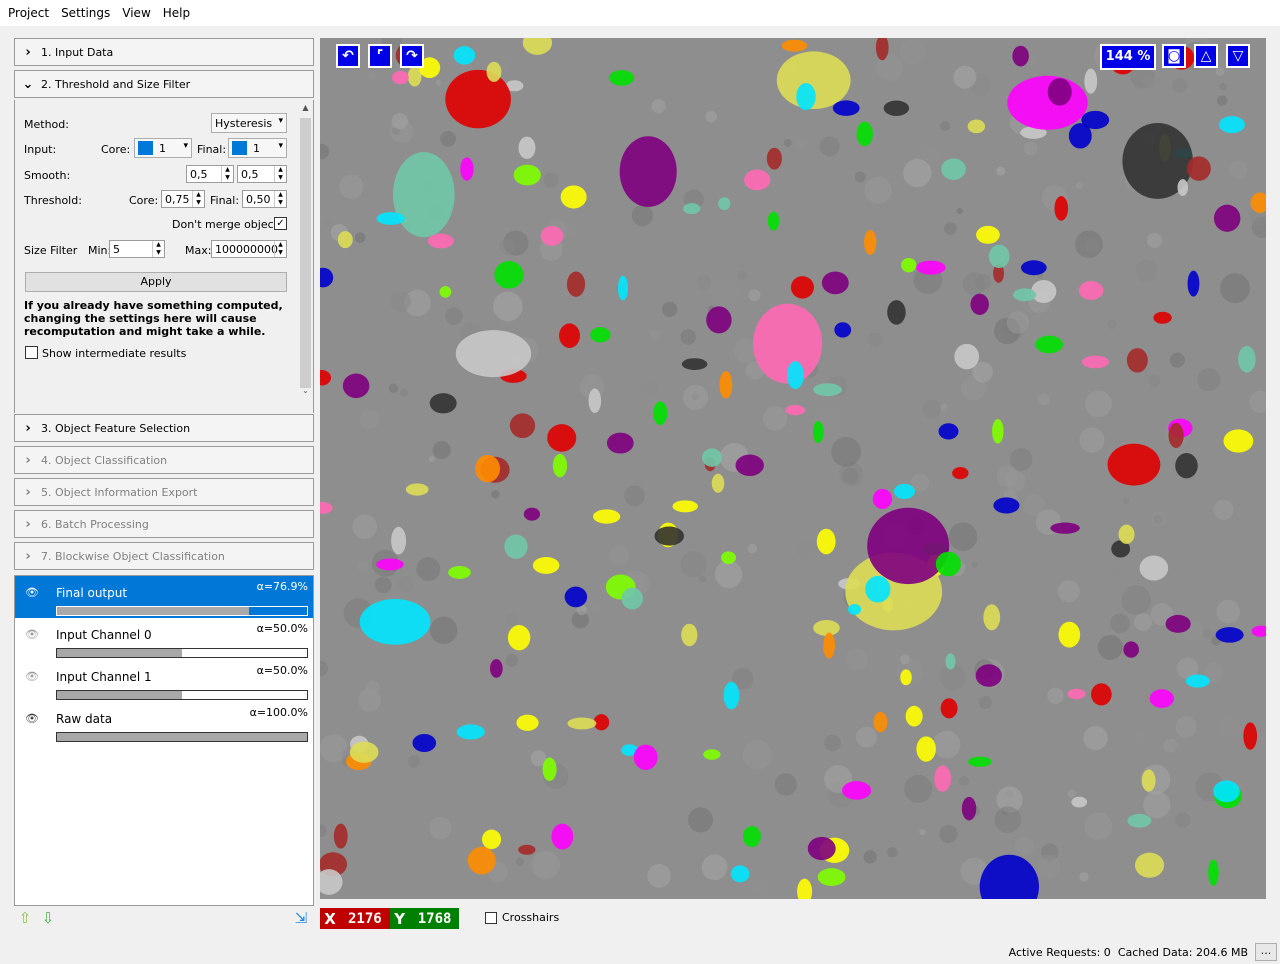 The image size is (1280, 964). I want to click on zoom-level: 144 %, so click(1128, 57).